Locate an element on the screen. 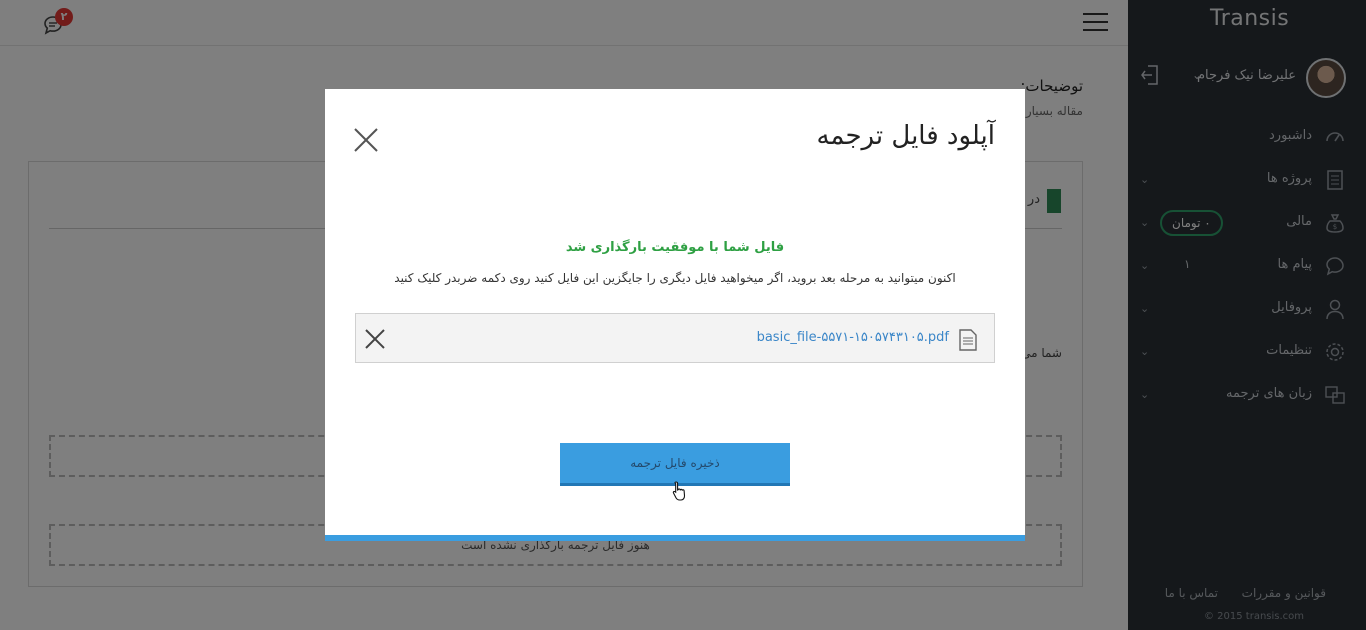 Image resolution: width=1366 pixels, height=630 pixels. close-icon is located at coordinates (366, 140).